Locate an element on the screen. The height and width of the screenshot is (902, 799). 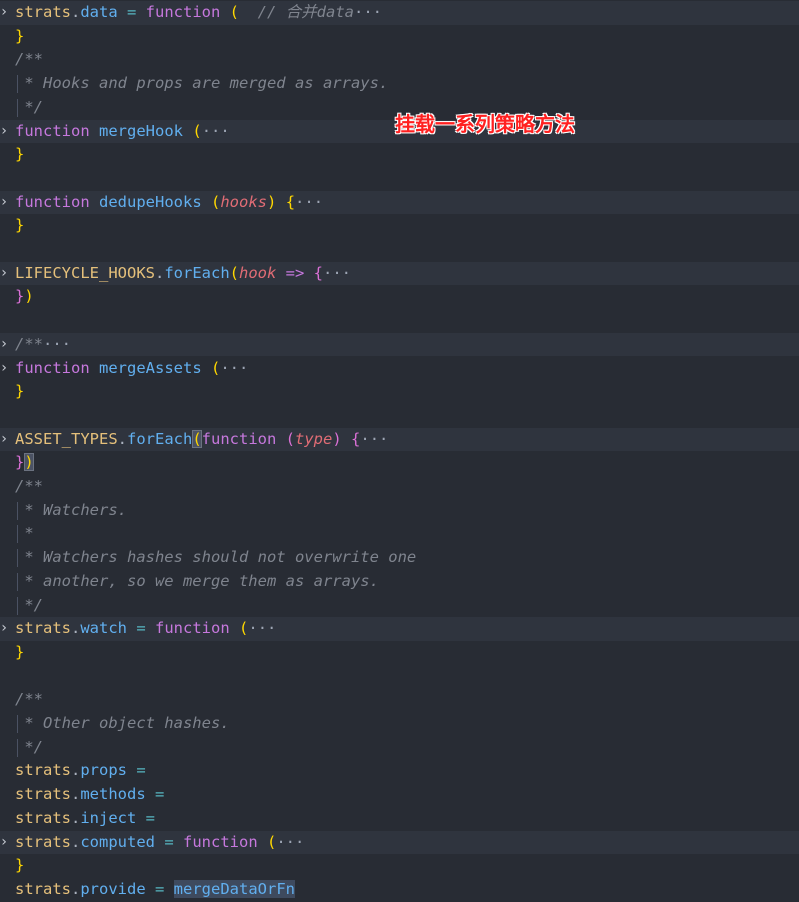
code-token: forEach is located at coordinates (160, 438).